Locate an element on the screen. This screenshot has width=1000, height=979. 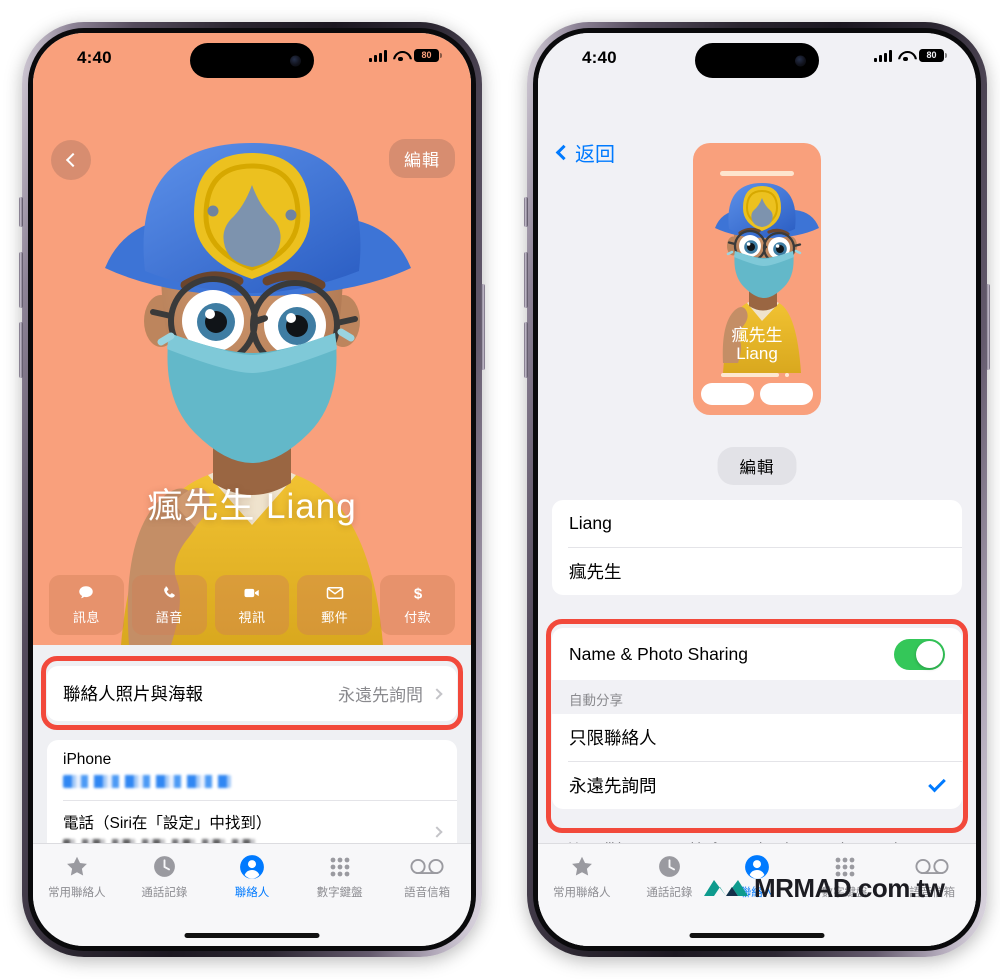
action-mail: 郵件 is located at coordinates (335, 605).